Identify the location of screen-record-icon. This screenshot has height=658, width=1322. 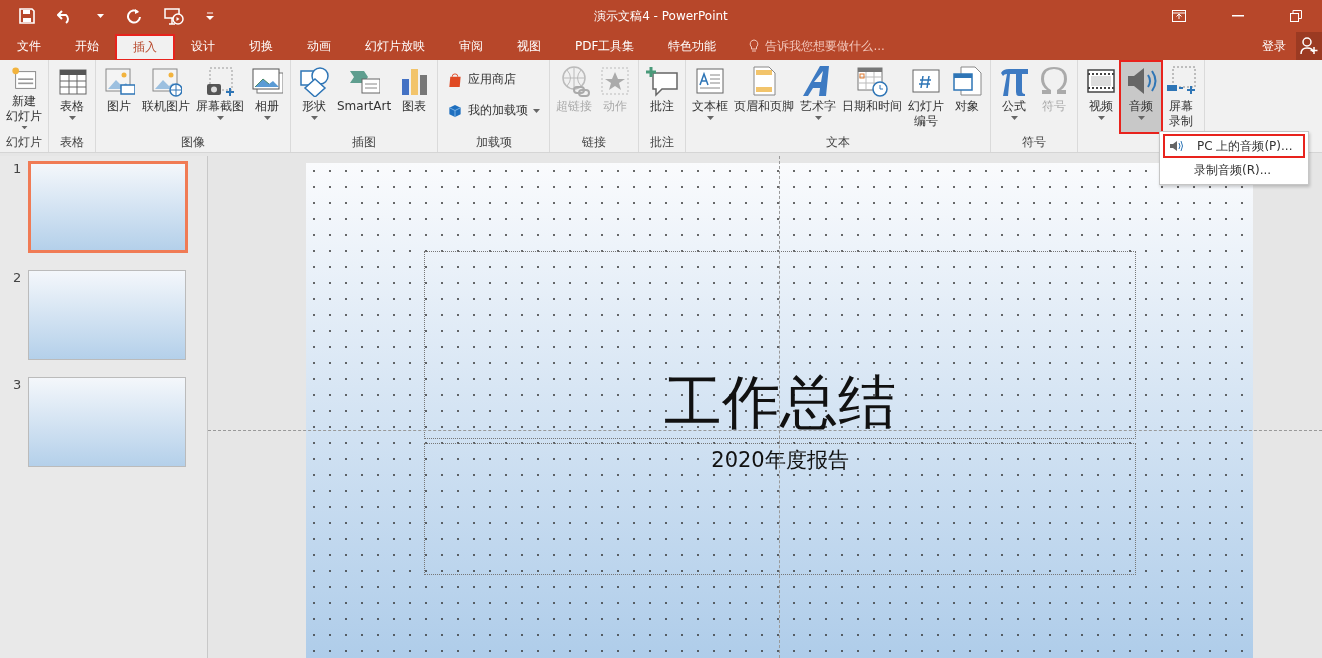
(1181, 81).